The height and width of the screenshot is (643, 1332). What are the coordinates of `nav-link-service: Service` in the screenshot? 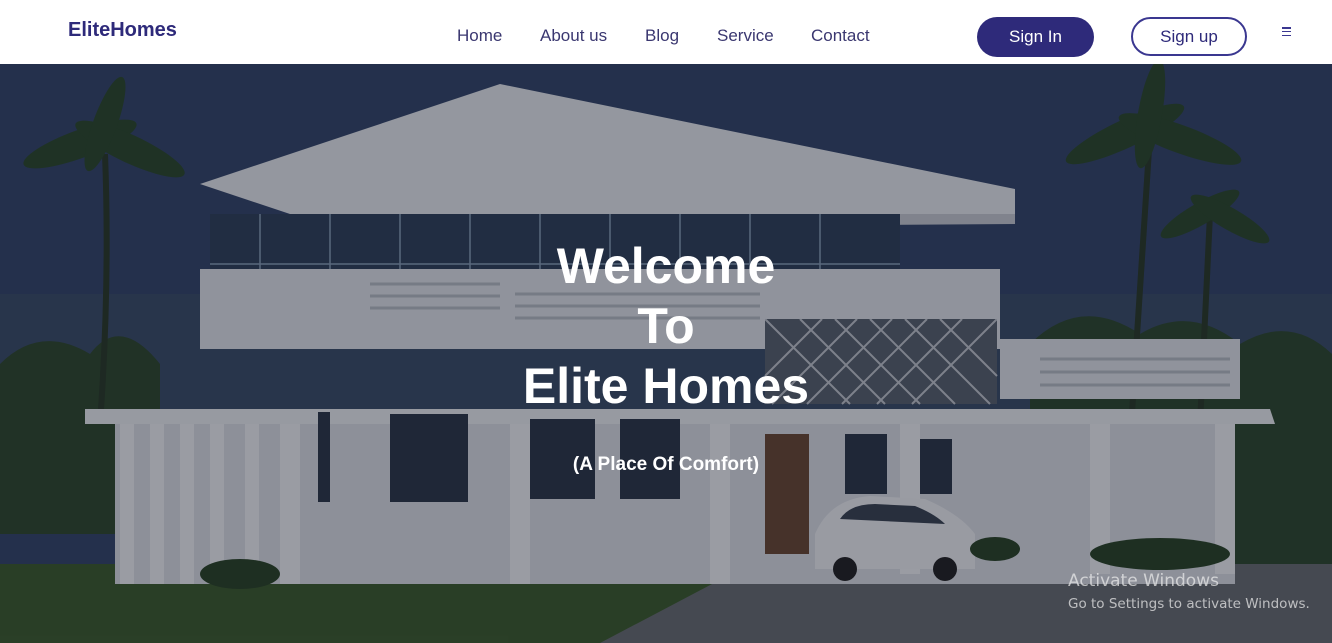 It's located at (745, 36).